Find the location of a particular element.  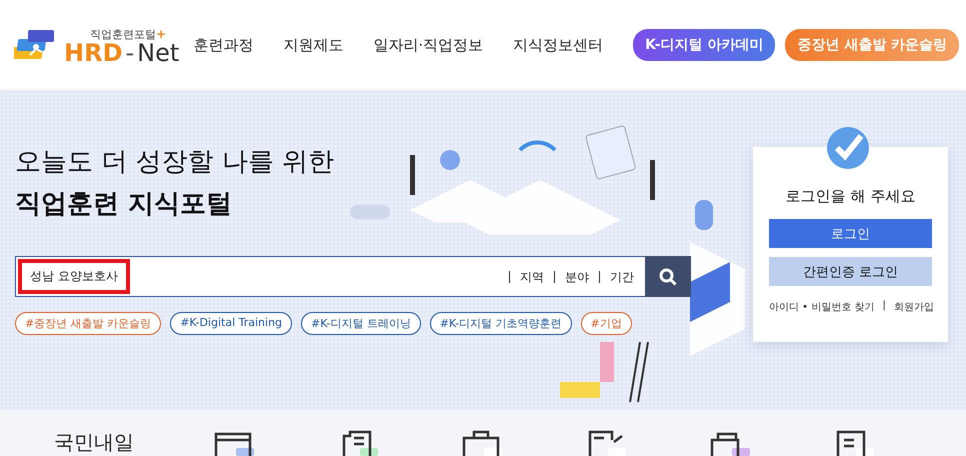

login-prompt: 로그인을 해 주세요 is located at coordinates (851, 196).